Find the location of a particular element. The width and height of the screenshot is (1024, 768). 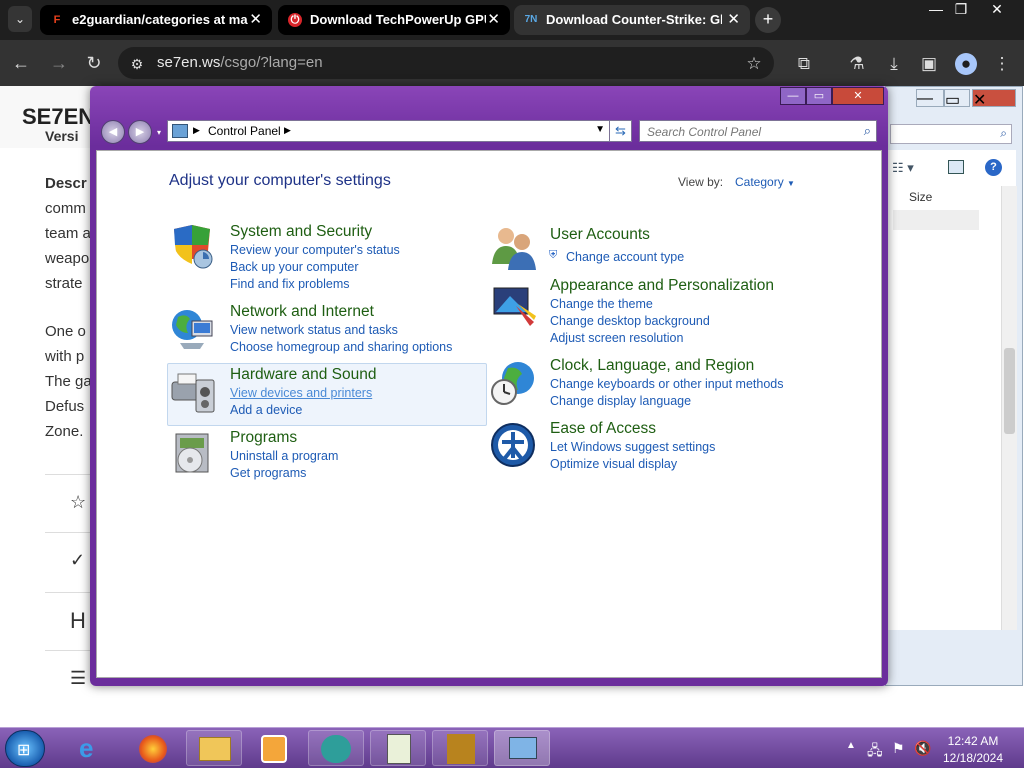

link-review-status: Review your computer's status is located at coordinates (315, 250).